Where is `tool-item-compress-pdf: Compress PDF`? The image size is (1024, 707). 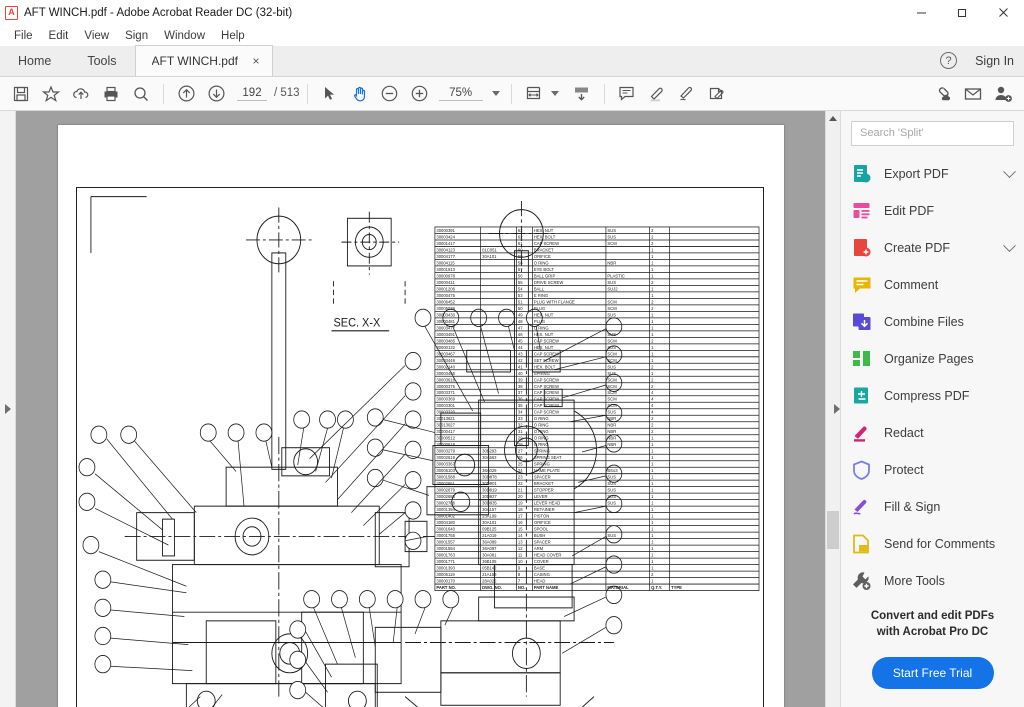 tool-item-compress-pdf: Compress PDF is located at coordinates (932, 396).